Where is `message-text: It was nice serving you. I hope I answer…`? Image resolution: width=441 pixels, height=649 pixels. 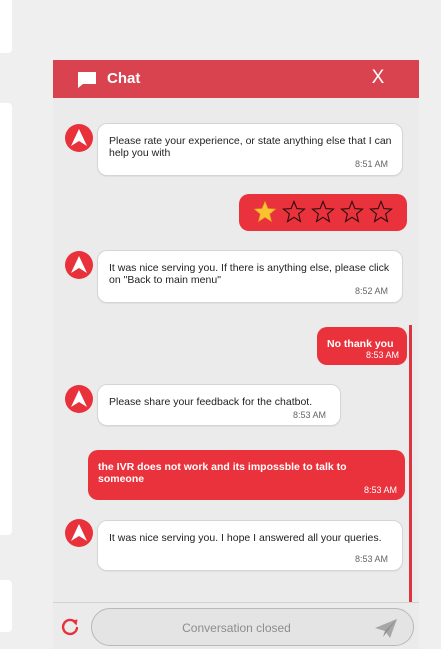 message-text: It was nice serving you. I hope I answer… is located at coordinates (245, 538).